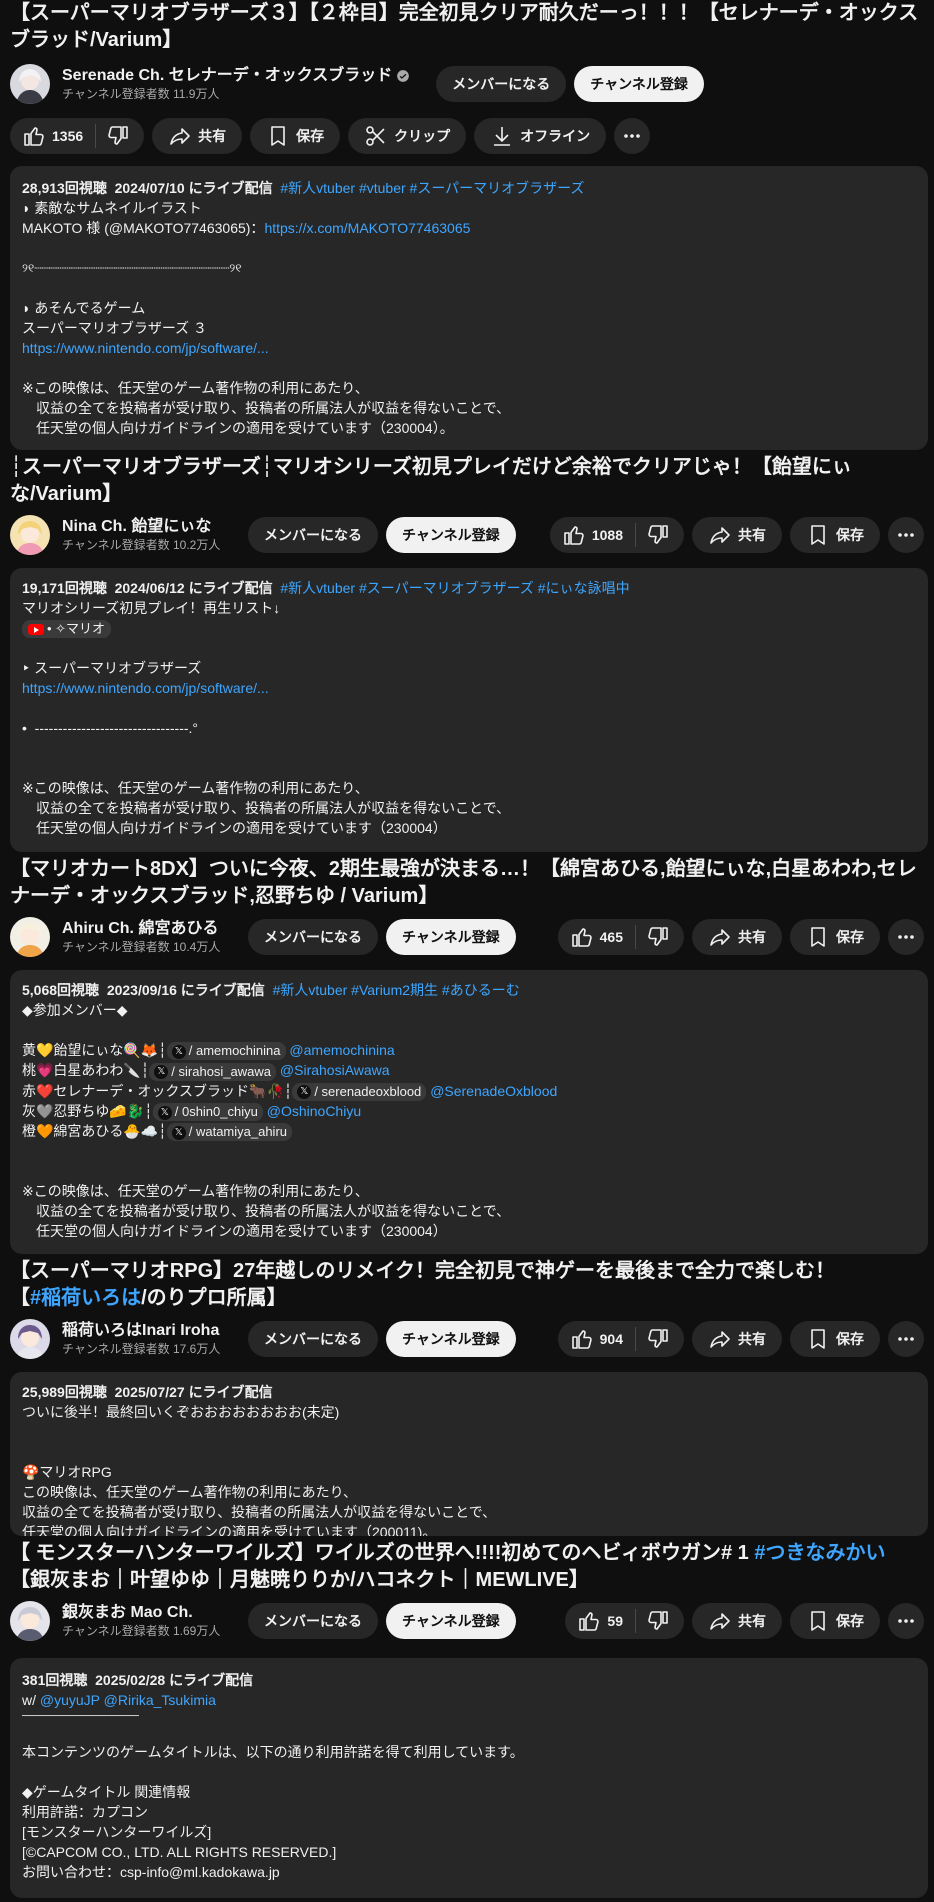  Describe the element at coordinates (85, 1298) in the screenshot. I see `title-hashtag: #稲荷いろは` at that location.